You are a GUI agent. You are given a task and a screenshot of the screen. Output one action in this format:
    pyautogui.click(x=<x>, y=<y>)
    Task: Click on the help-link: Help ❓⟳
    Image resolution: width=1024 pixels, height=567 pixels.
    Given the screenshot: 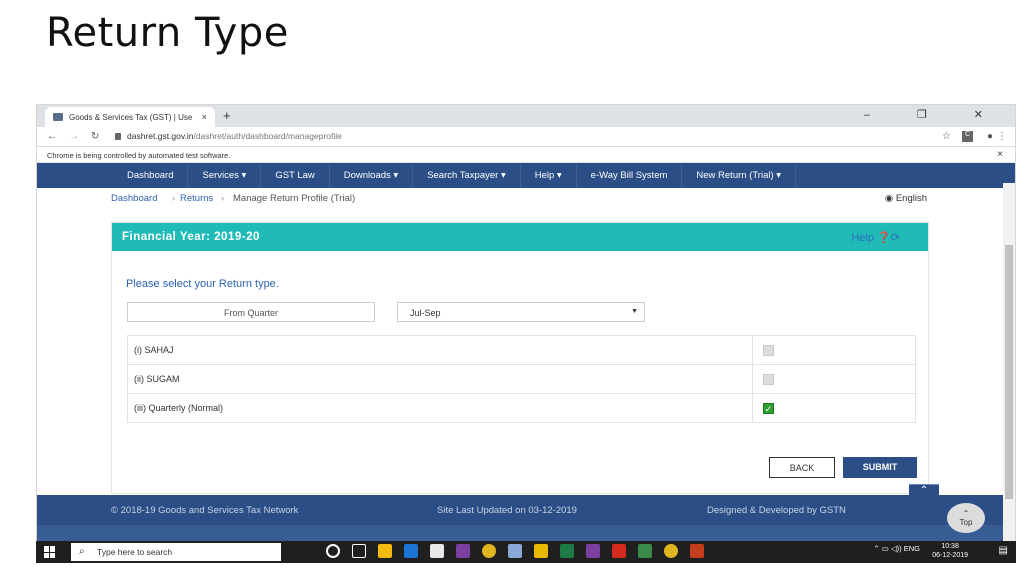 What is the action you would take?
    pyautogui.click(x=875, y=237)
    